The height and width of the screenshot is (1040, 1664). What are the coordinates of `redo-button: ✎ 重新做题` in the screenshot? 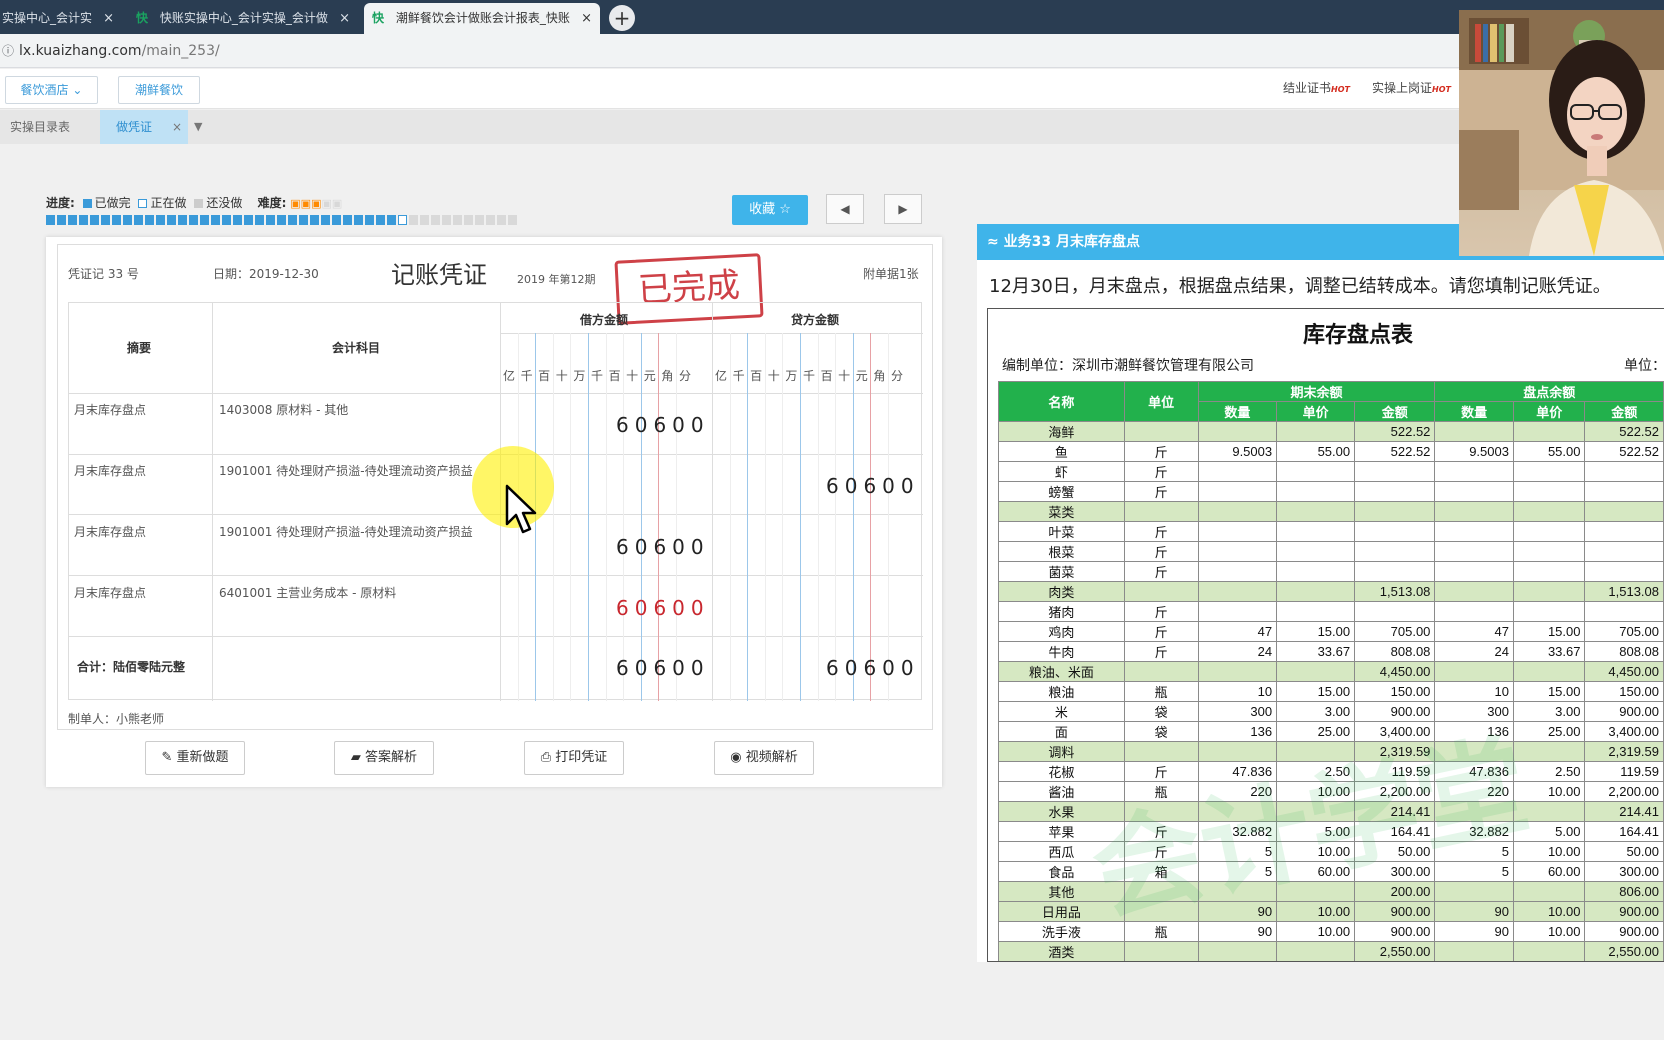 It's located at (195, 758).